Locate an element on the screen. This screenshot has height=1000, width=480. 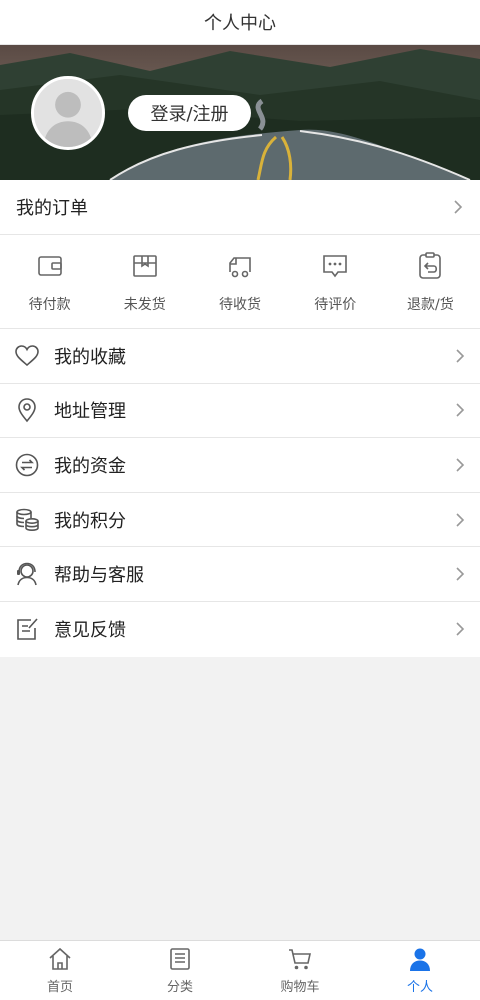
tab-profile: 个人 is located at coordinates (420, 970).